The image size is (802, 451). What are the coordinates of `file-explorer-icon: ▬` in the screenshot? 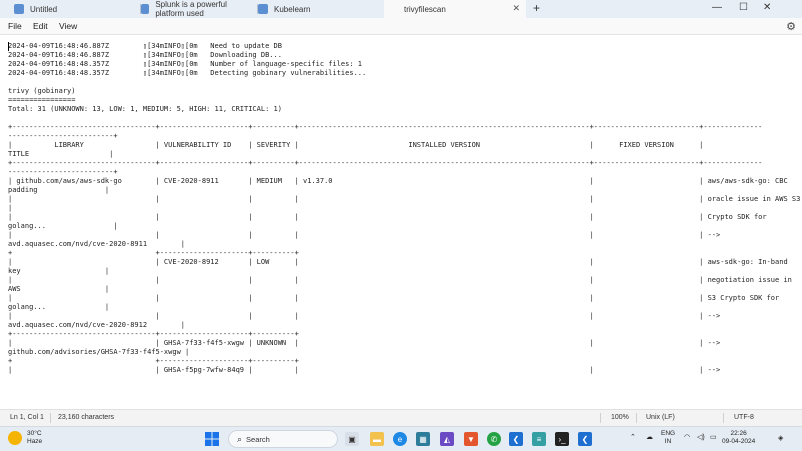 It's located at (377, 439).